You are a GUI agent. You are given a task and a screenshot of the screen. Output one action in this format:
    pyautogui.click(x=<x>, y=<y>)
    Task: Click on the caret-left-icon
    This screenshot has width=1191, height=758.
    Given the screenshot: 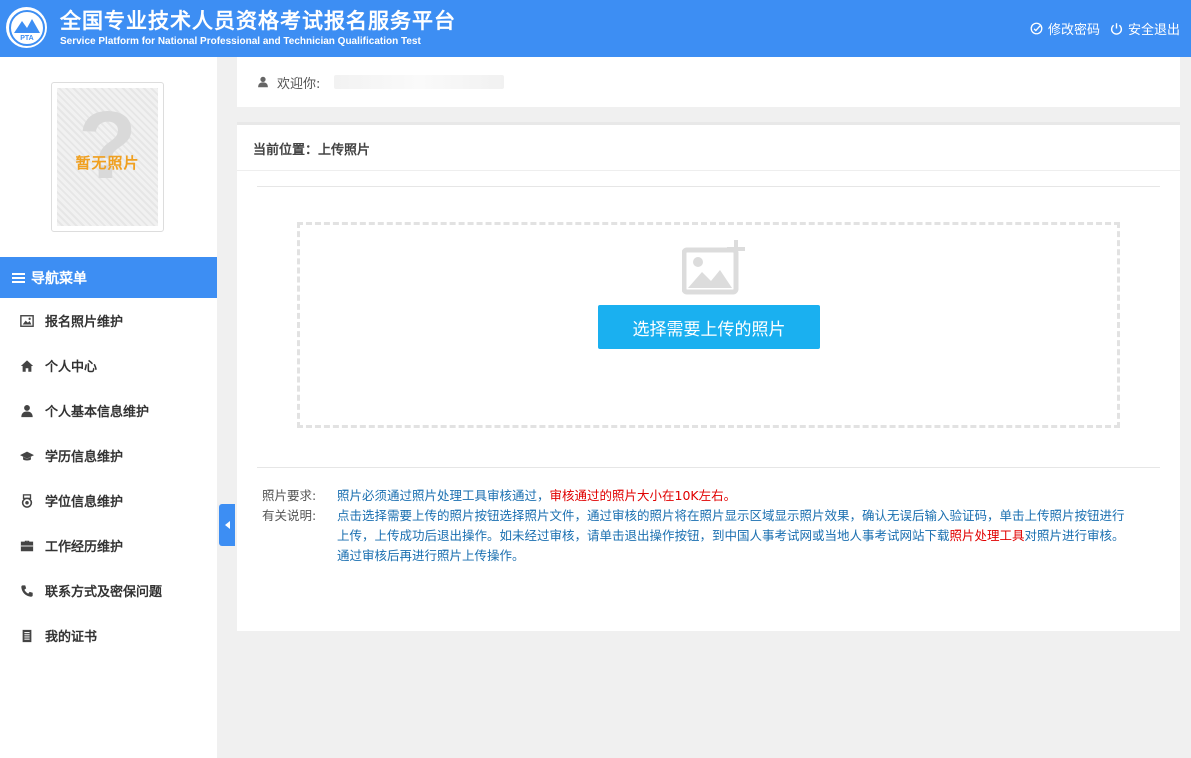 What is the action you would take?
    pyautogui.click(x=227, y=525)
    